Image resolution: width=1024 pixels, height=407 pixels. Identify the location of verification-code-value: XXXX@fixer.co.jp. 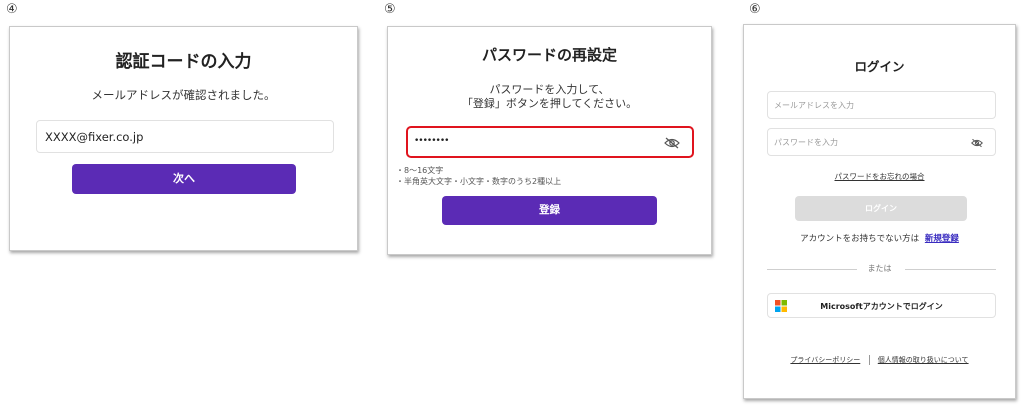
(94, 137).